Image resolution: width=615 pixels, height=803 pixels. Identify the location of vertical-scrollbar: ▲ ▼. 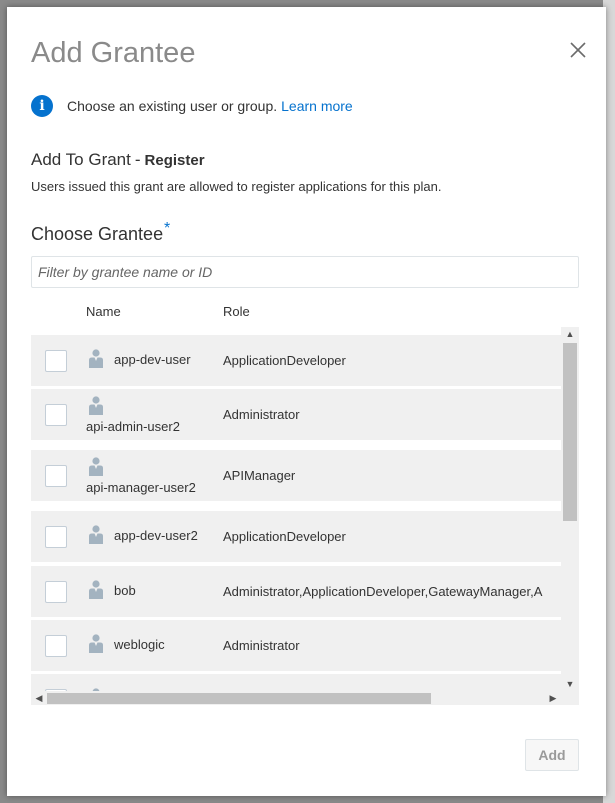
(570, 509).